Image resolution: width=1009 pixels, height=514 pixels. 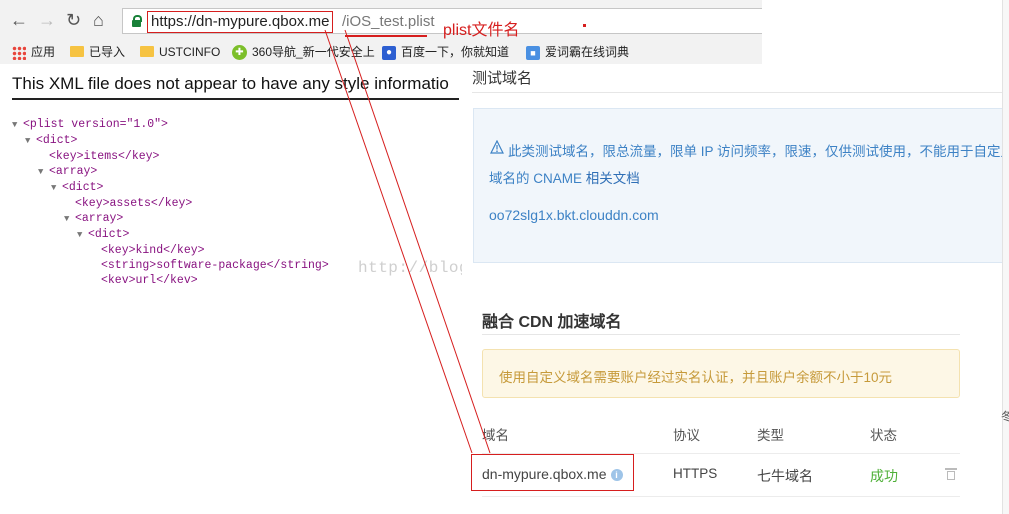 I want to click on row-status: 成功, so click(x=884, y=476).